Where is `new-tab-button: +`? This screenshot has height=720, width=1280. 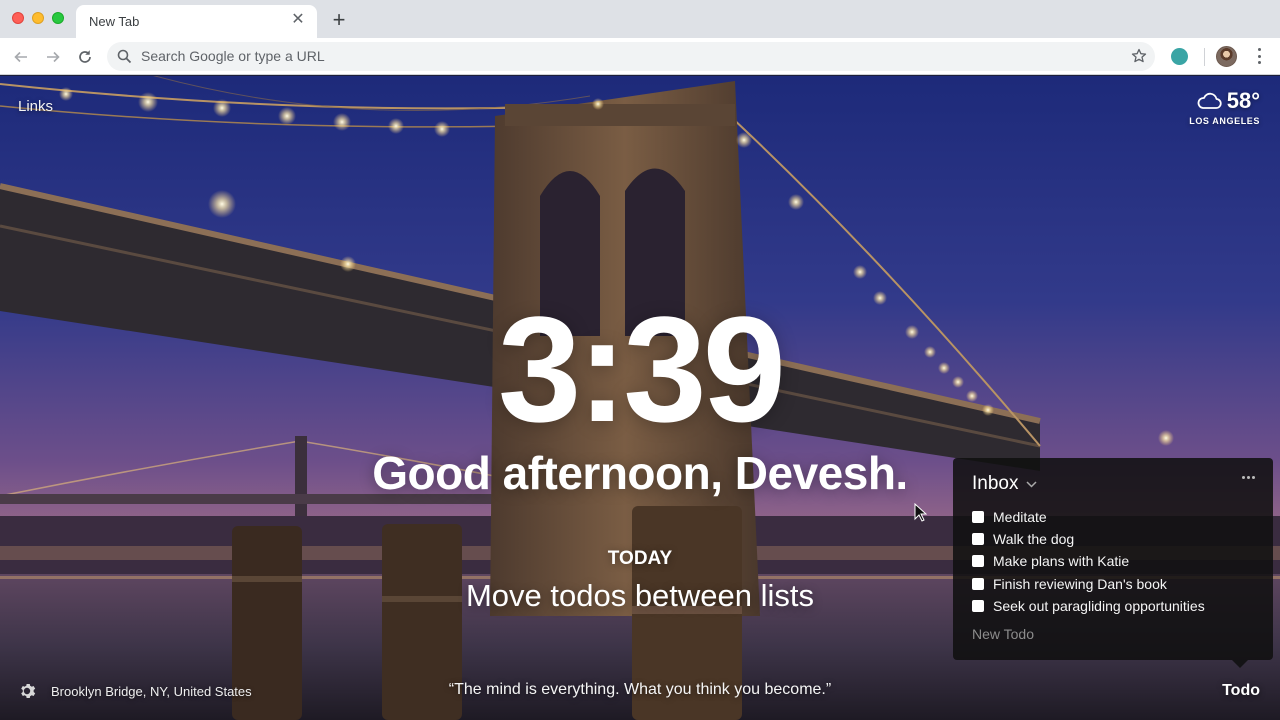
new-tab-button: + is located at coordinates (339, 20).